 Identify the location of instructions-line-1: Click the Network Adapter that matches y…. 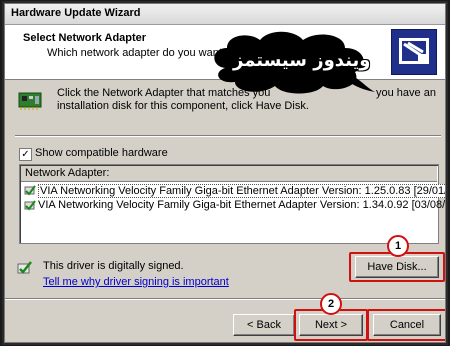
(164, 93).